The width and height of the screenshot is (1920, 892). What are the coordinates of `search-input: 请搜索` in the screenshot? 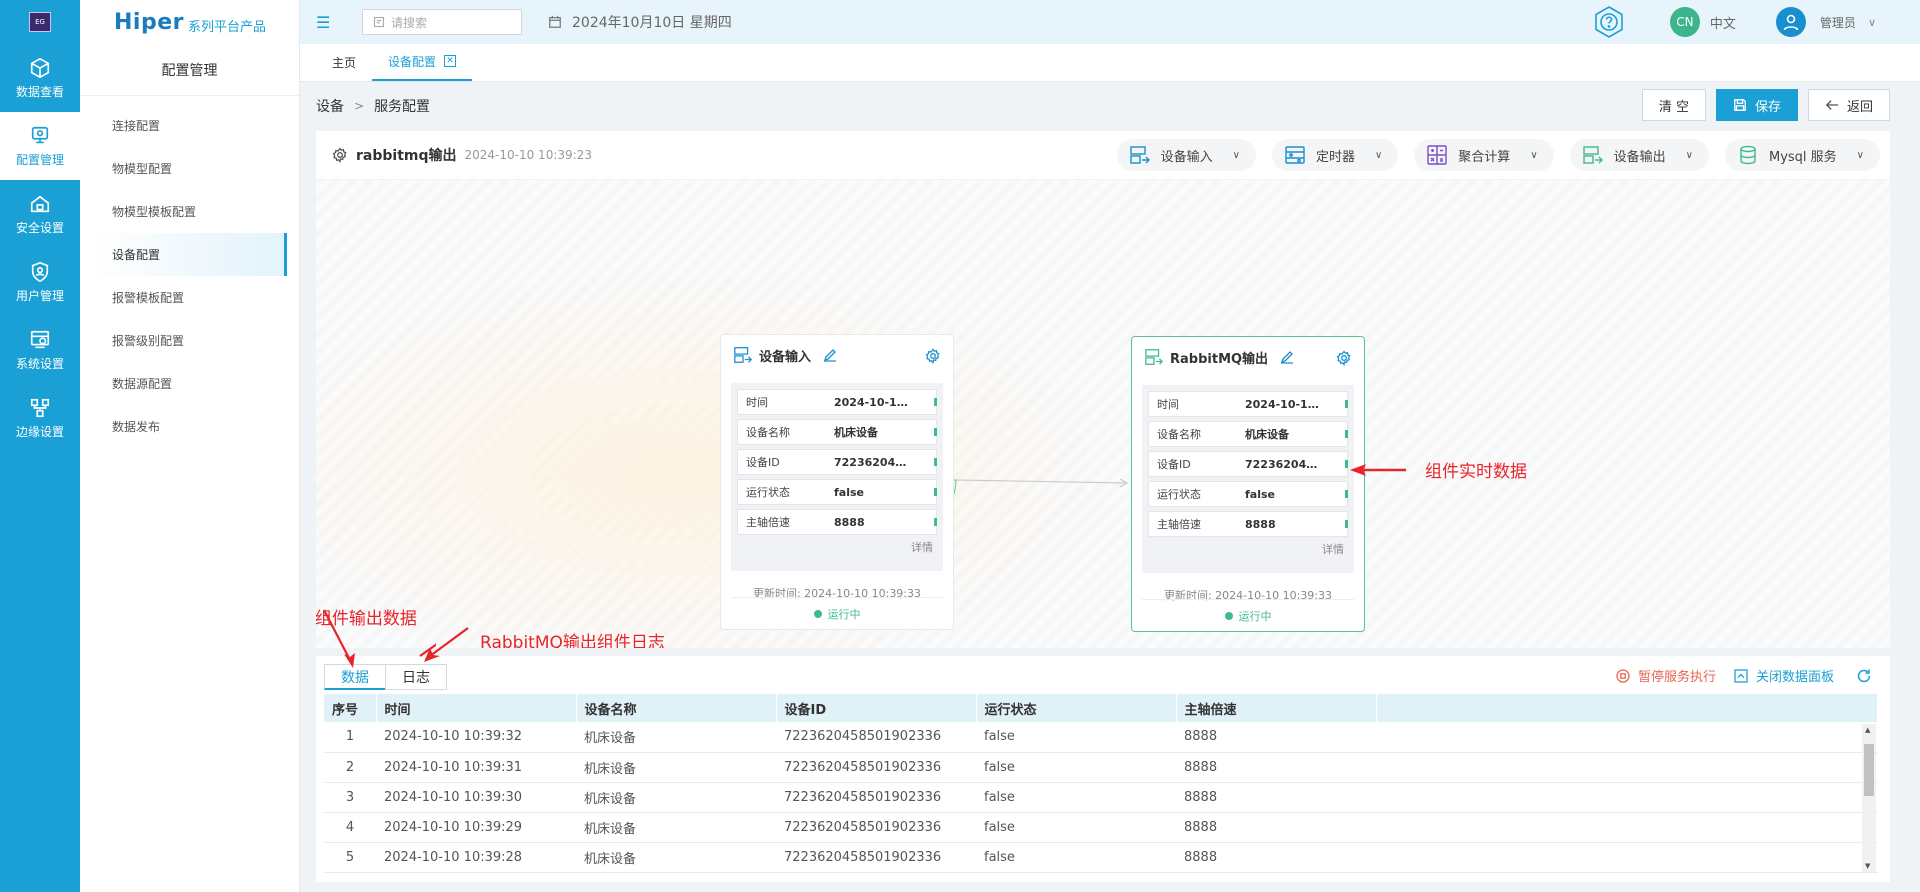 It's located at (442, 22).